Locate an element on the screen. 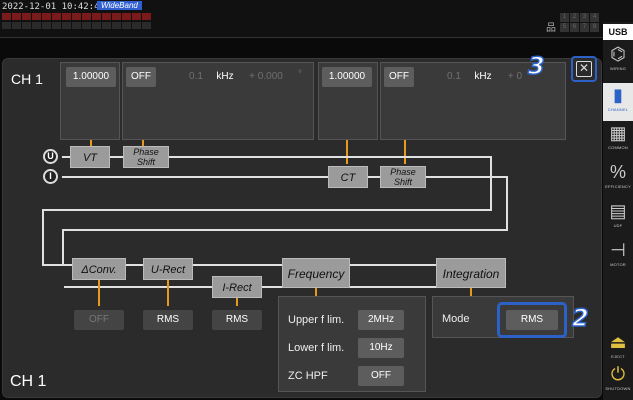  menu-wiring: ⌬ WIRING is located at coordinates (618, 61).